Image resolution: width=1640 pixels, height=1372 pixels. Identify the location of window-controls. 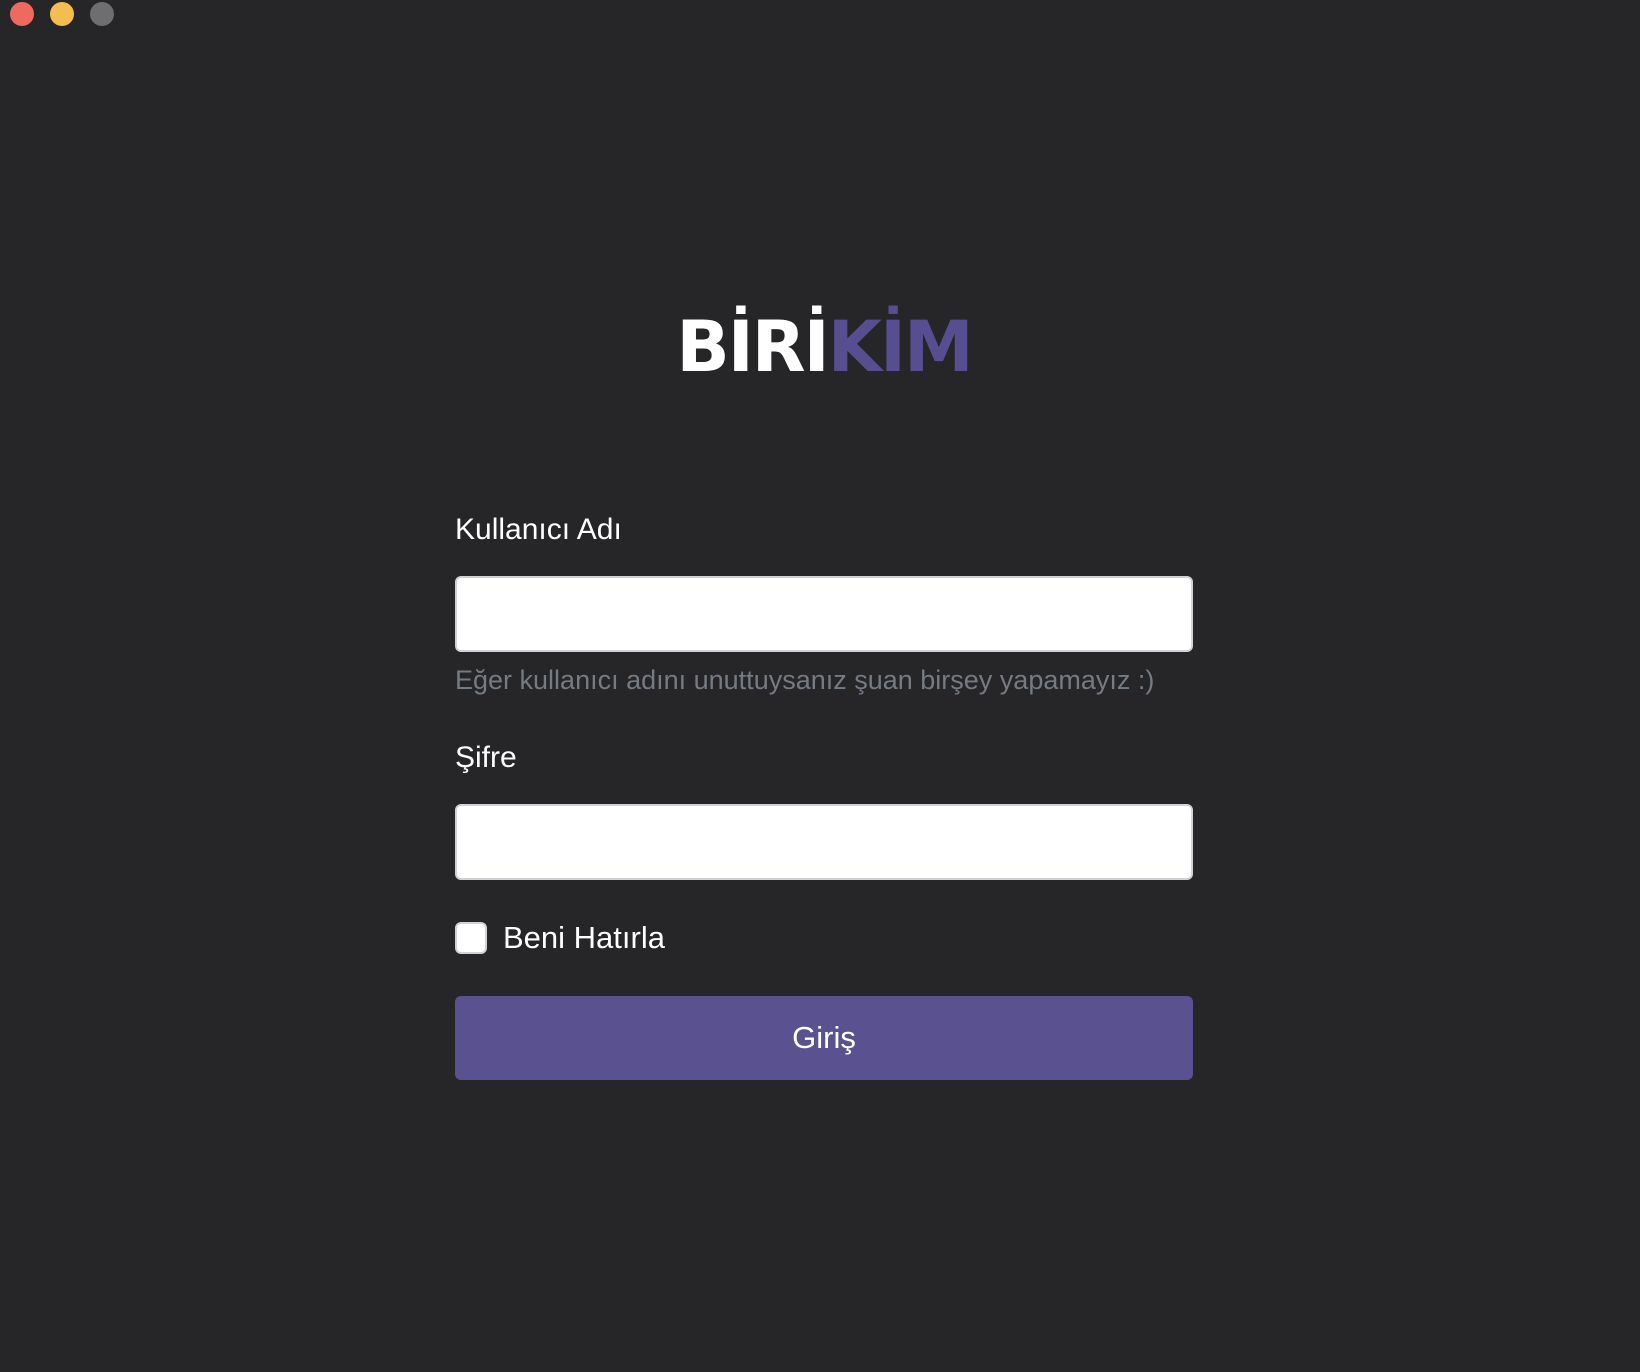
(62, 14).